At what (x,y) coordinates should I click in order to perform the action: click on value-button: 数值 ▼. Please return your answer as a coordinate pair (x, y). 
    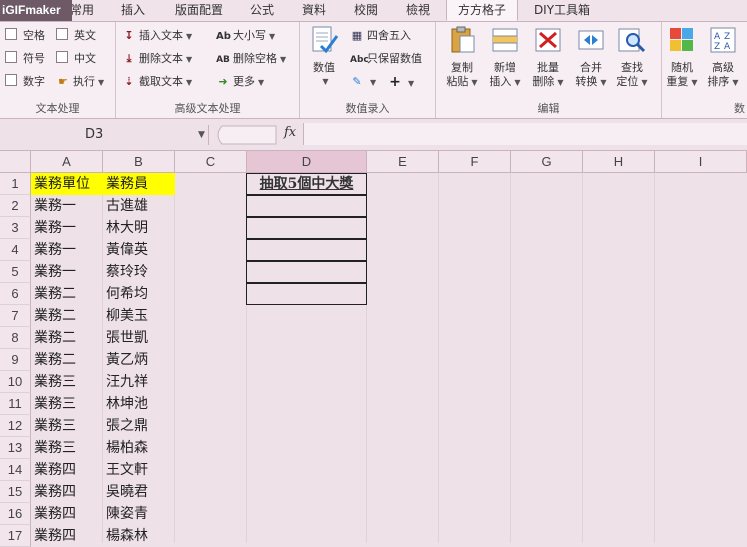
    Looking at the image, I should click on (324, 57).